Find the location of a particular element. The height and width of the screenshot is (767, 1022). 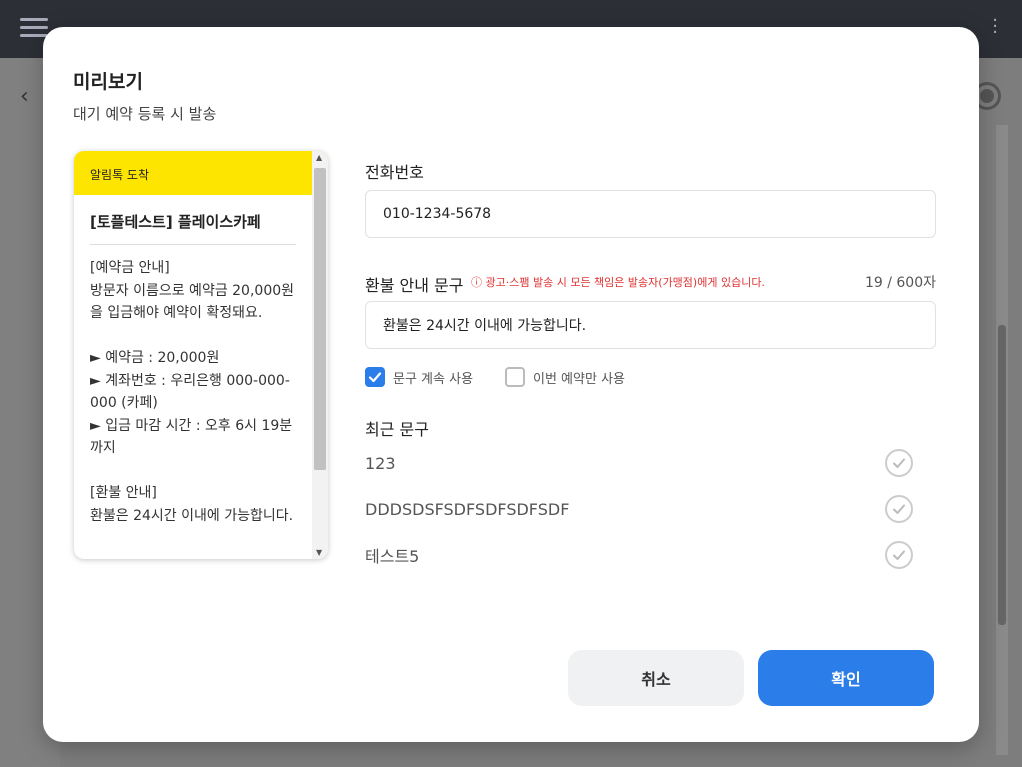

recent-phrase-text: 123 is located at coordinates (380, 463).